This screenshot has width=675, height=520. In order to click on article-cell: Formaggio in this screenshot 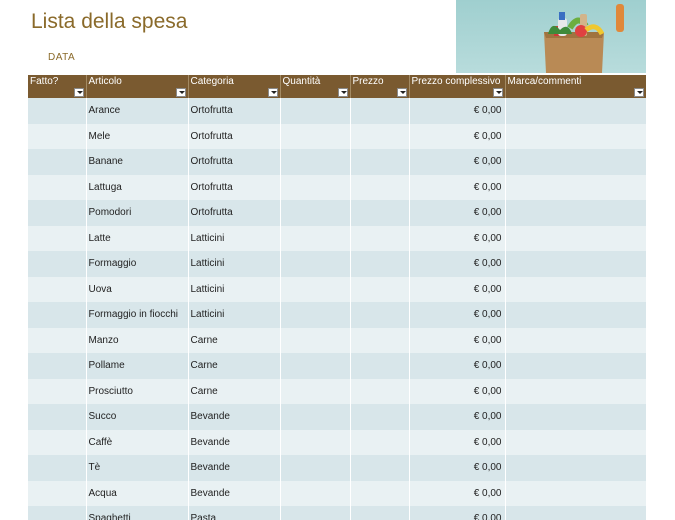, I will do `click(137, 264)`.